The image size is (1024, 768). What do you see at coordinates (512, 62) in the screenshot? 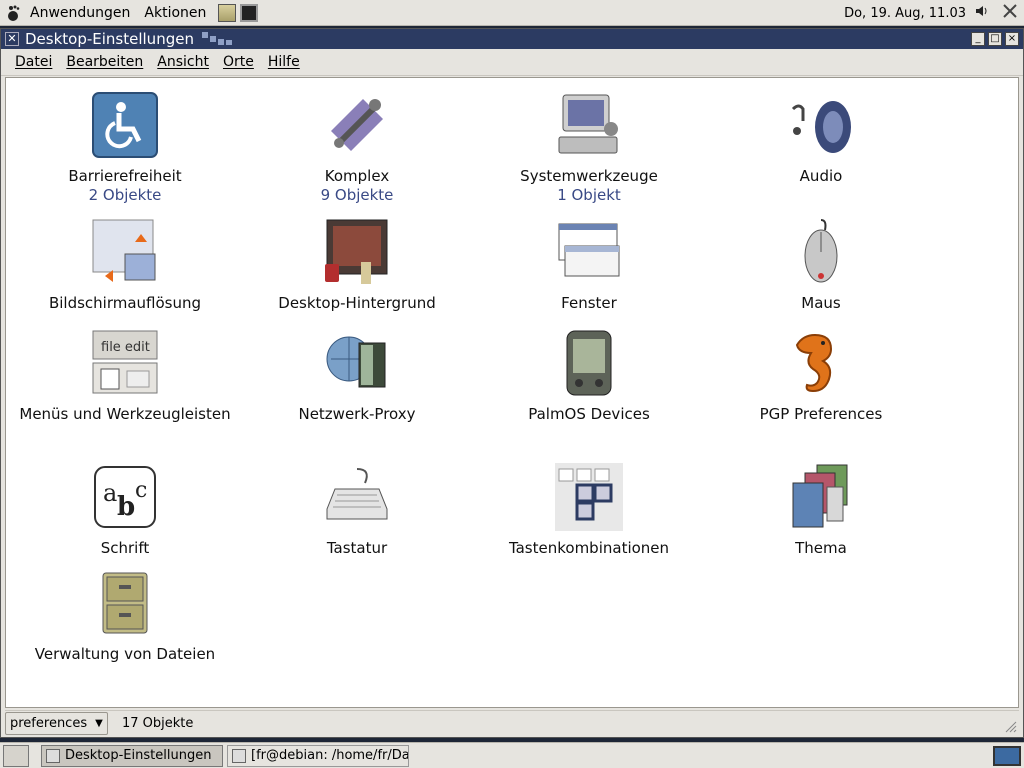
I see `menubar: Datei Bearbeiten Ansicht Orte Hilfe` at bounding box center [512, 62].